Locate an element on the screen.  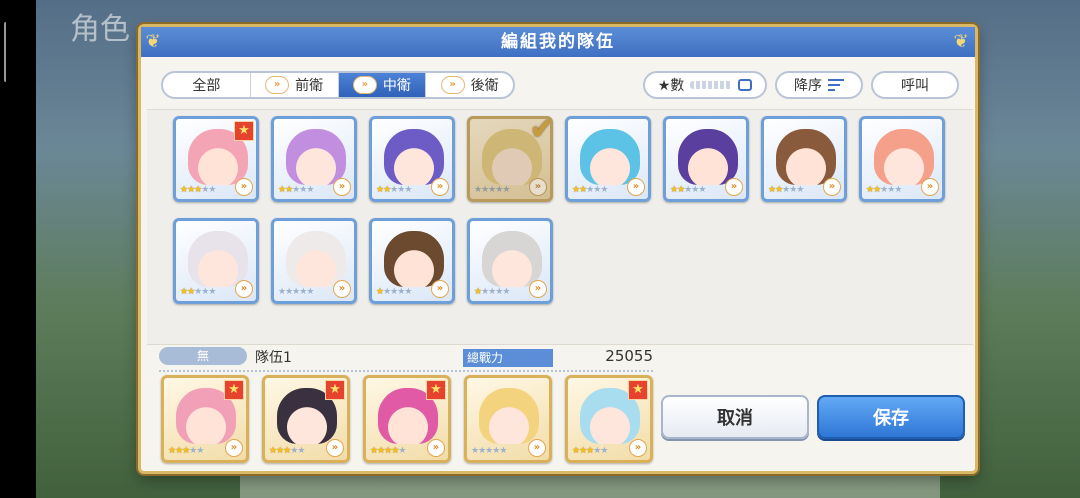
tab-middle: » 中衛 is located at coordinates (382, 85).